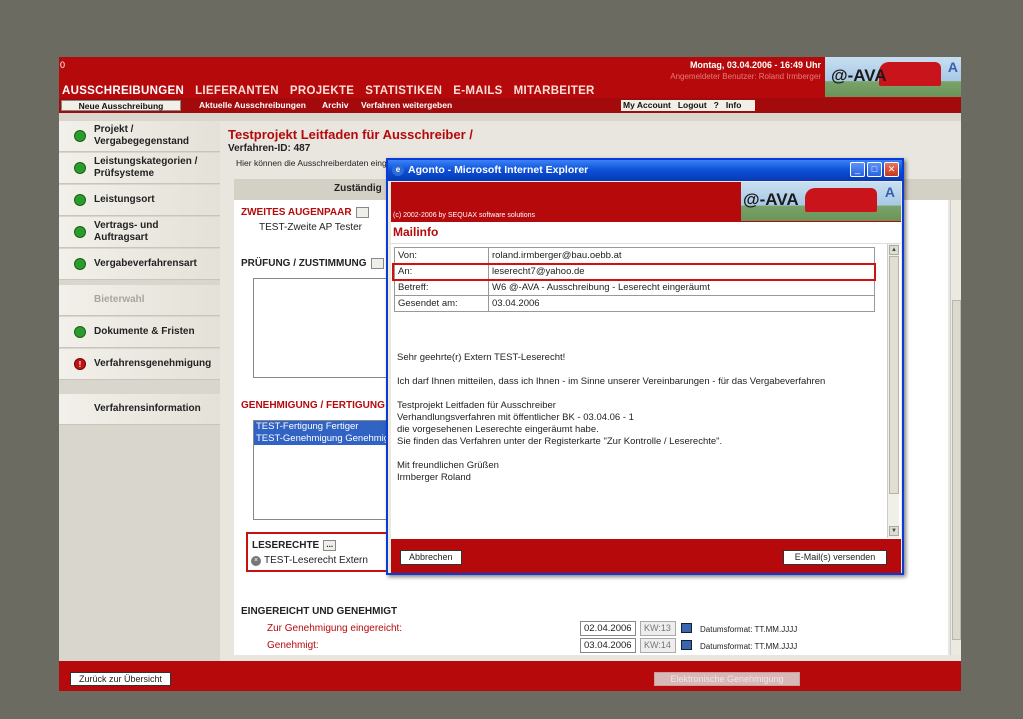 The image size is (1023, 719). What do you see at coordinates (608, 645) in the screenshot?
I see `genehmigt-date-field: 03.04.2006` at bounding box center [608, 645].